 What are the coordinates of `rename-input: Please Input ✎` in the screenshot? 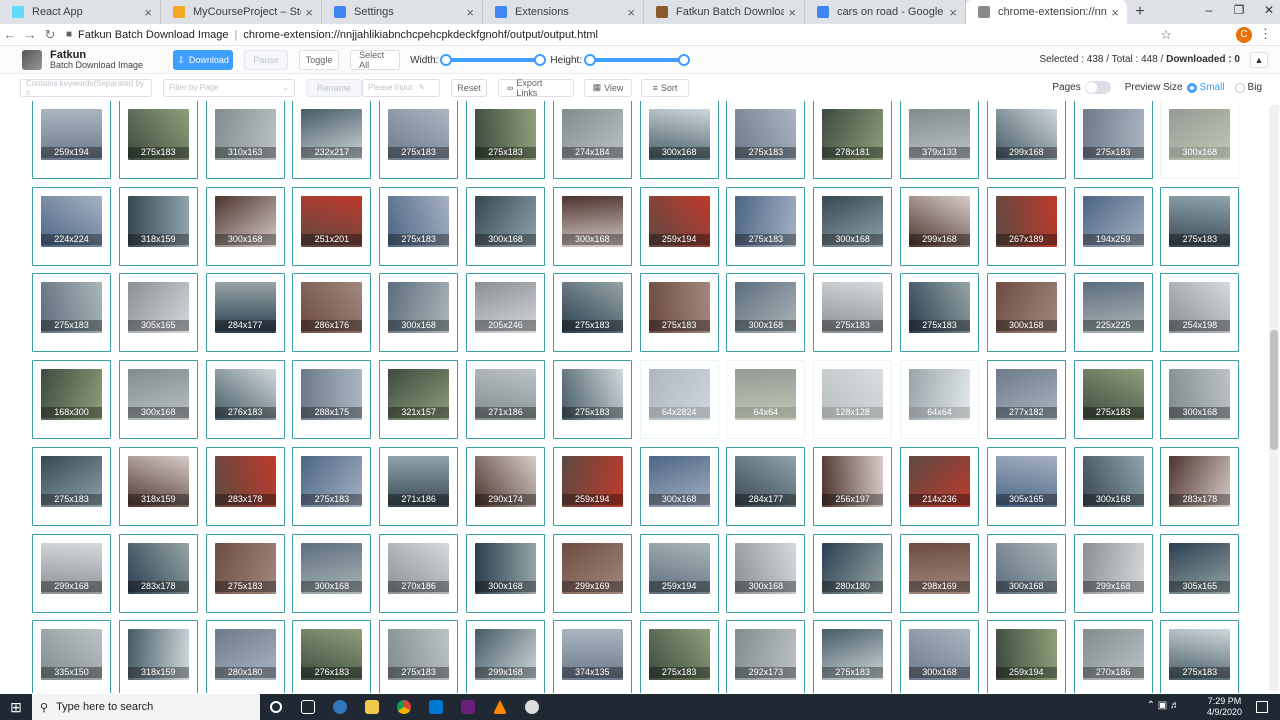 It's located at (401, 87).